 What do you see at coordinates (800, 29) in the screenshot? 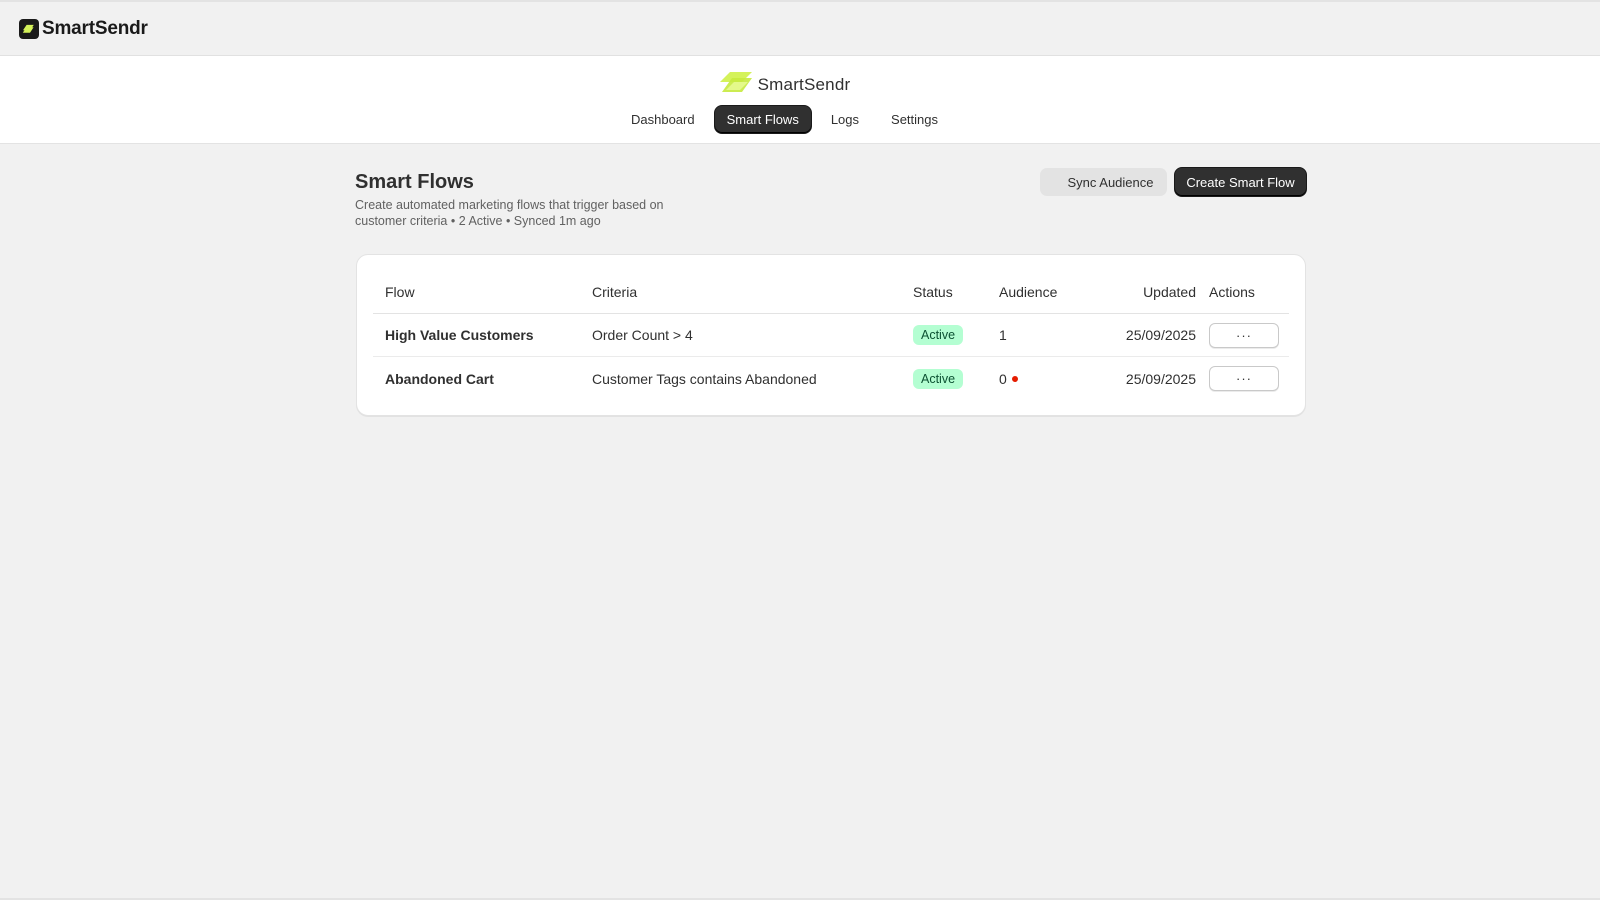
I see `app-bar: SmartSendr` at bounding box center [800, 29].